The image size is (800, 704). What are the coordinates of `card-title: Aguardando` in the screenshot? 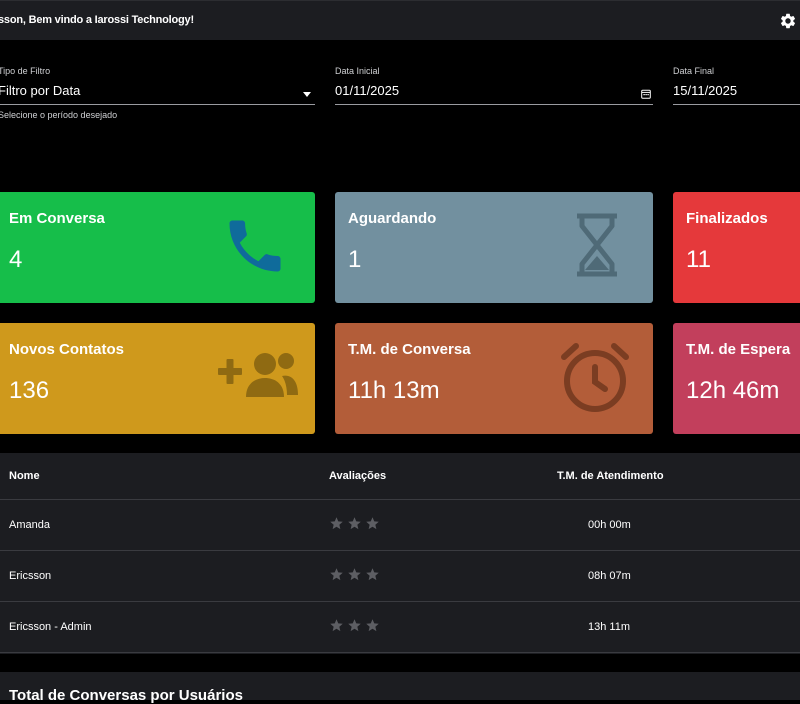 It's located at (392, 218).